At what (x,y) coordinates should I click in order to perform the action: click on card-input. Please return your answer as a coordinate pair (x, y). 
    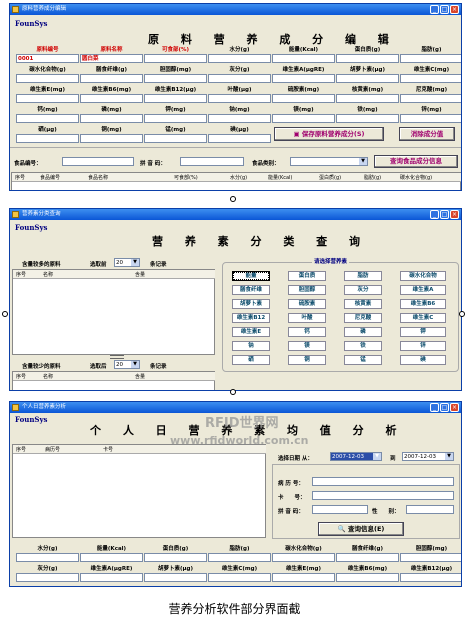
    Looking at the image, I should click on (383, 495).